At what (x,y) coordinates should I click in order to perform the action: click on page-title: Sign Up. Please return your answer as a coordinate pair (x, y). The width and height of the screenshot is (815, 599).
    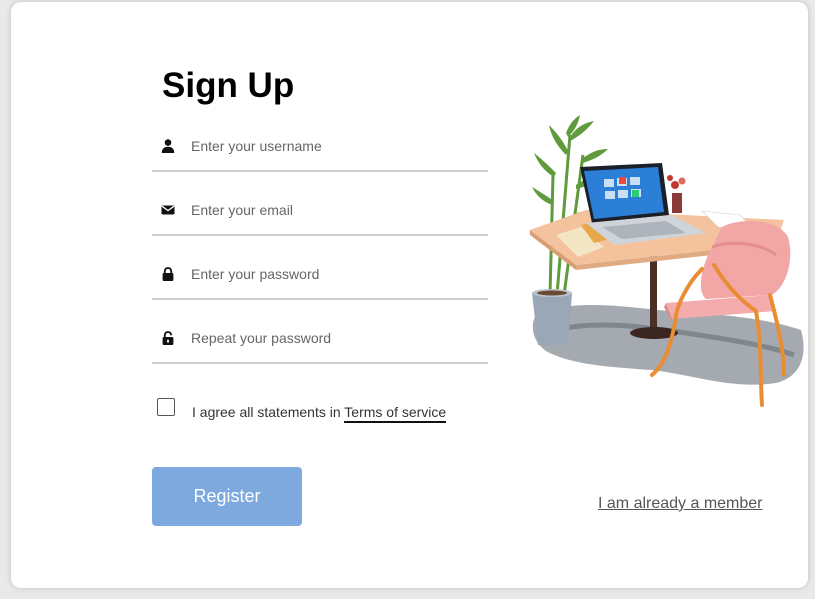
    Looking at the image, I should click on (228, 85).